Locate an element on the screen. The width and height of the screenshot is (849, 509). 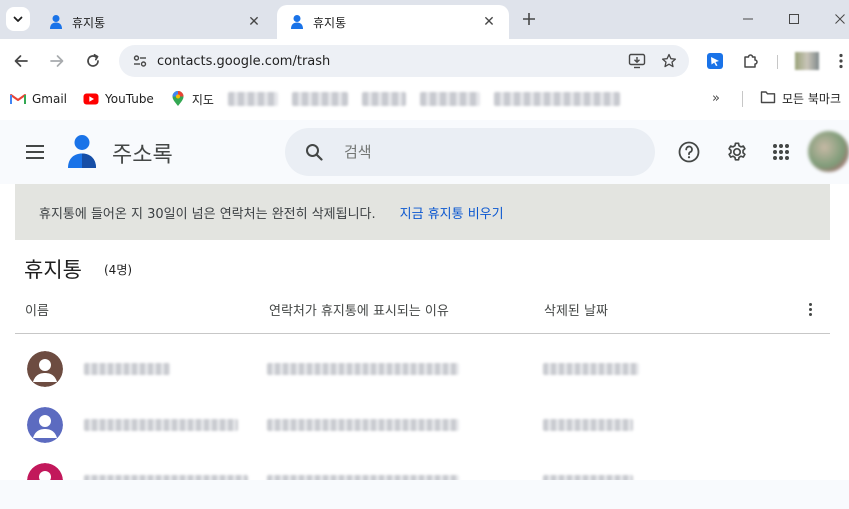
apps-button is located at coordinates (781, 152).